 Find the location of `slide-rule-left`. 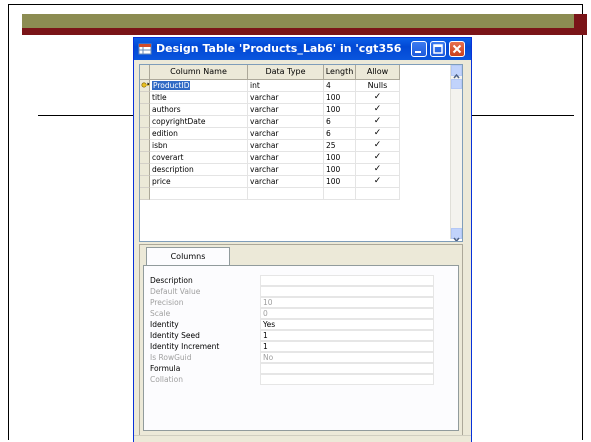

slide-rule-left is located at coordinates (88, 115).